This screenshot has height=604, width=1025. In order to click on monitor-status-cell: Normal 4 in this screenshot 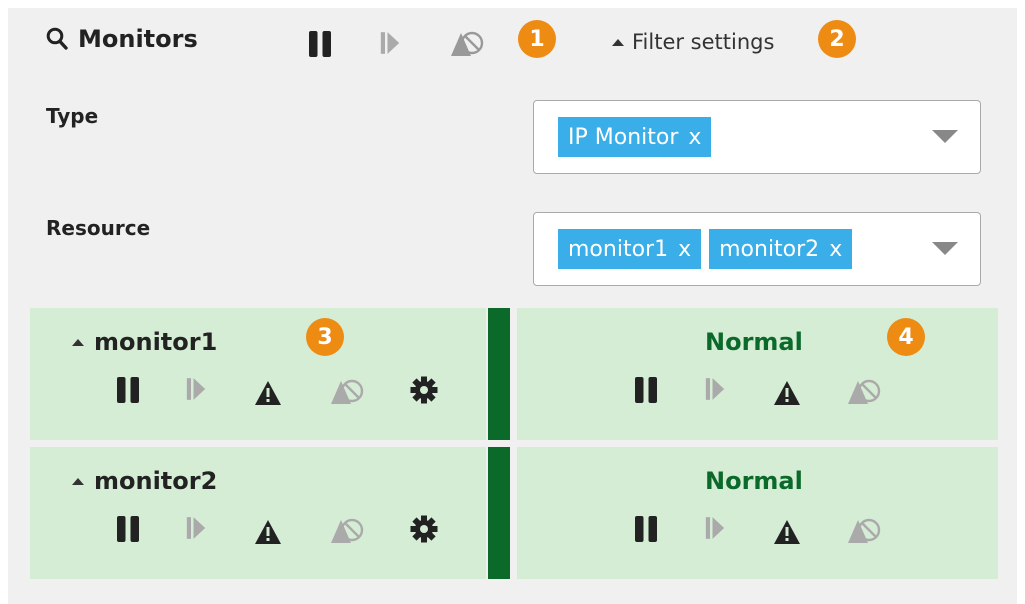, I will do `click(757, 374)`.